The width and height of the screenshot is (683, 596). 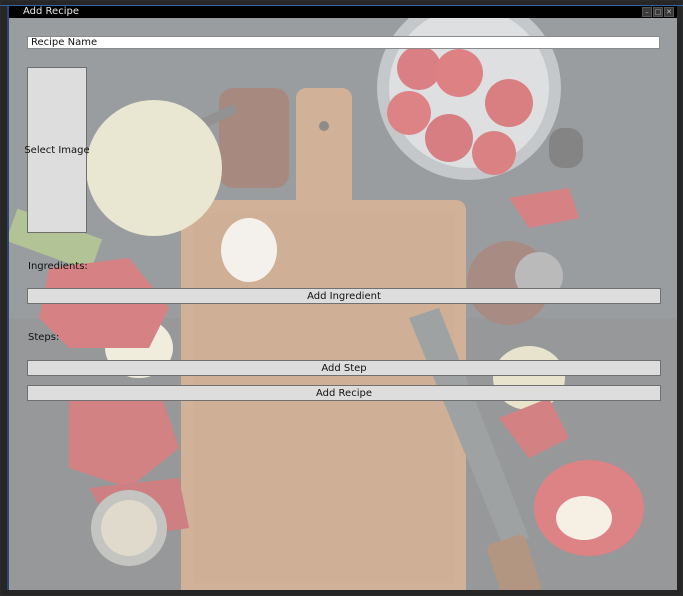 I want to click on ingredients-label: Ingredients:, so click(x=58, y=266).